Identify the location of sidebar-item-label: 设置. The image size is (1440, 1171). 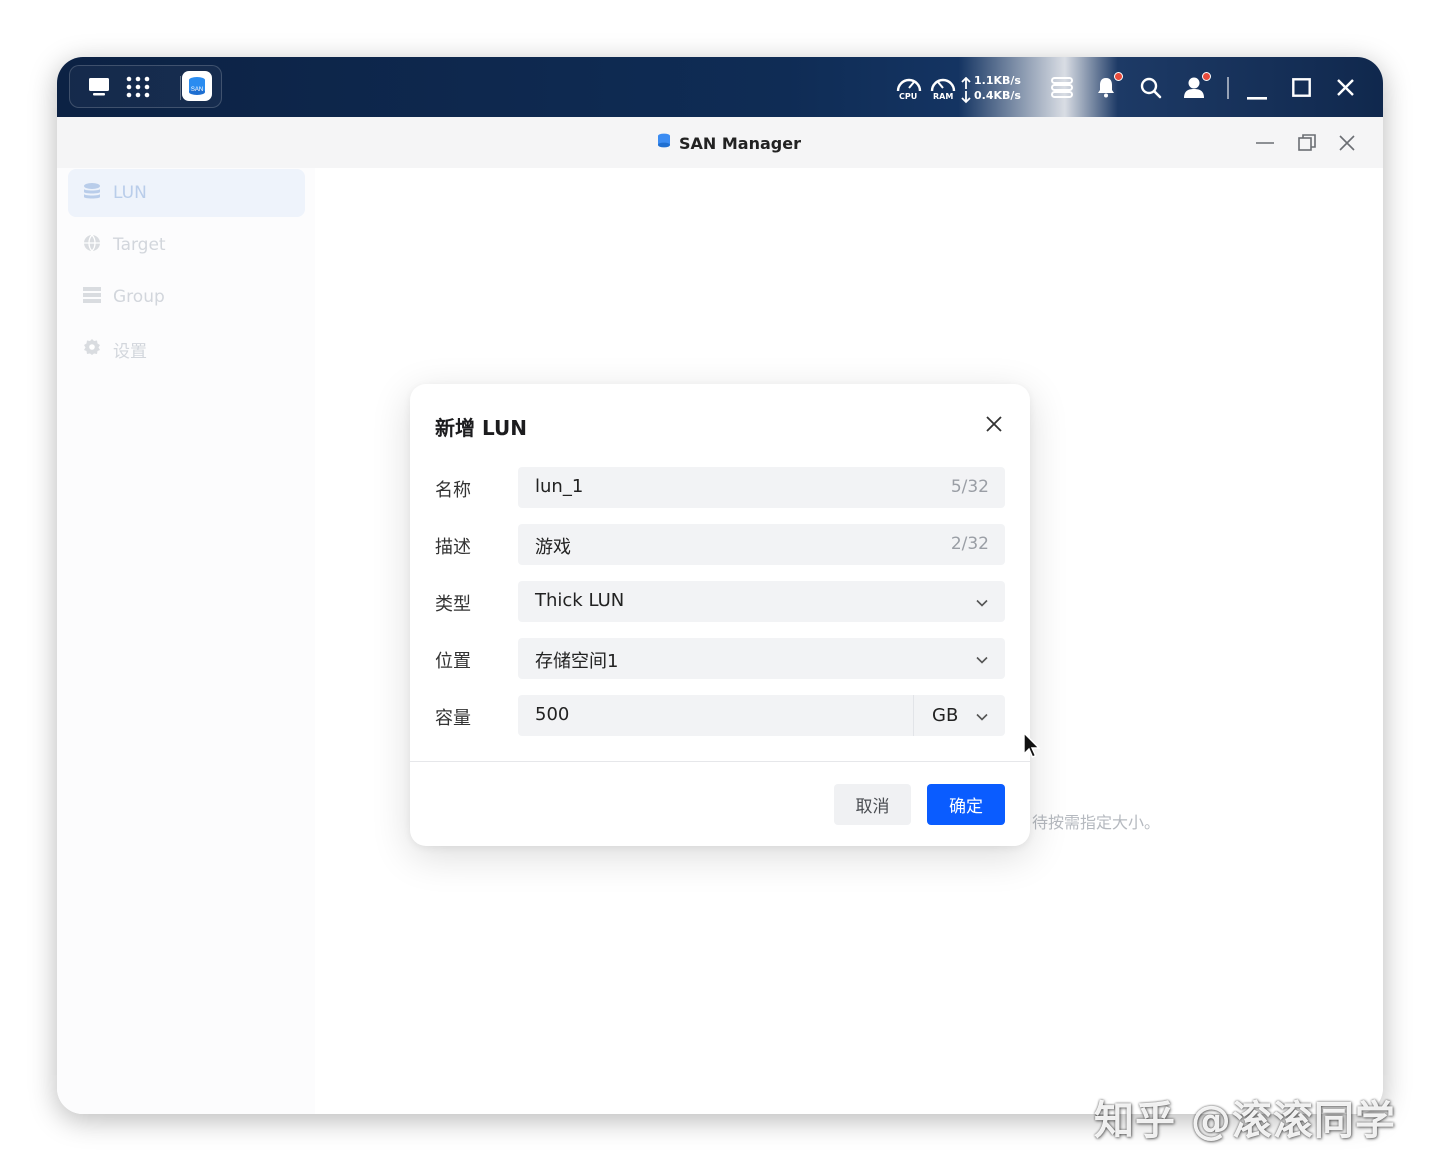
(130, 351).